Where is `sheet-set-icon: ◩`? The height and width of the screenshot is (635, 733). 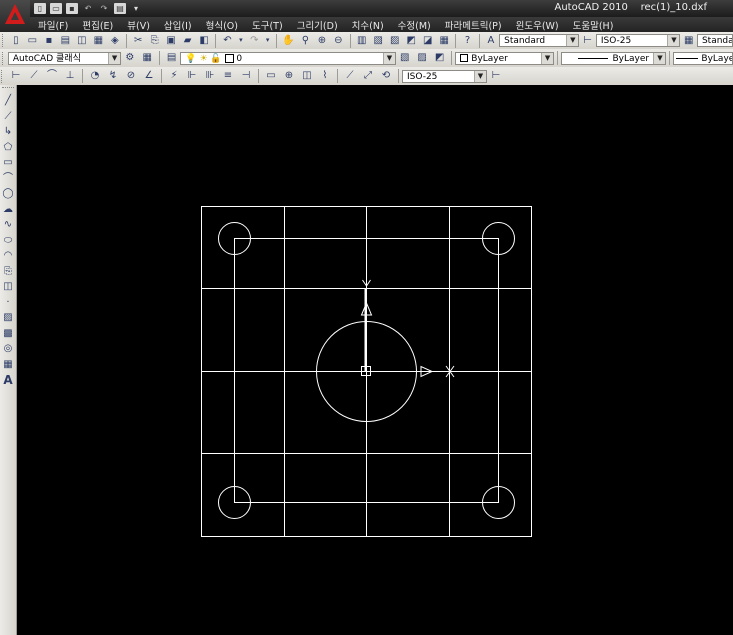
sheet-set-icon: ◩ is located at coordinates (410, 40).